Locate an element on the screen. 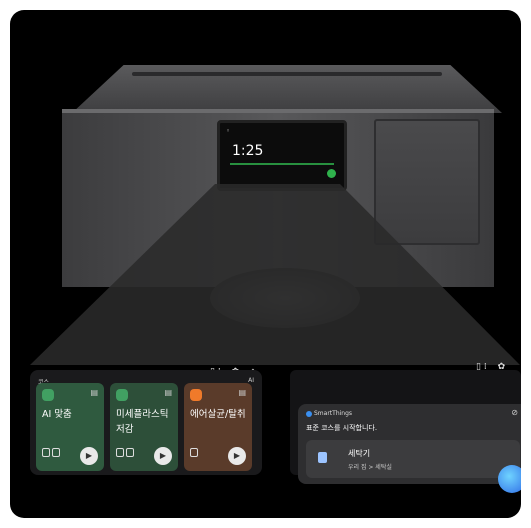 The width and height of the screenshot is (531, 528). dialog-header: SmartThings is located at coordinates (329, 413).